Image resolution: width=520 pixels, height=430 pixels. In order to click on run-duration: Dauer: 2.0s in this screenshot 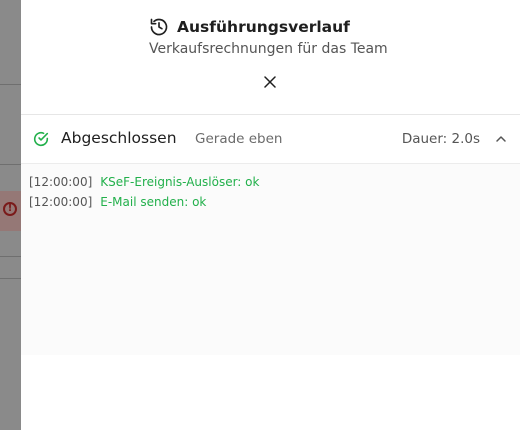, I will do `click(440, 139)`.